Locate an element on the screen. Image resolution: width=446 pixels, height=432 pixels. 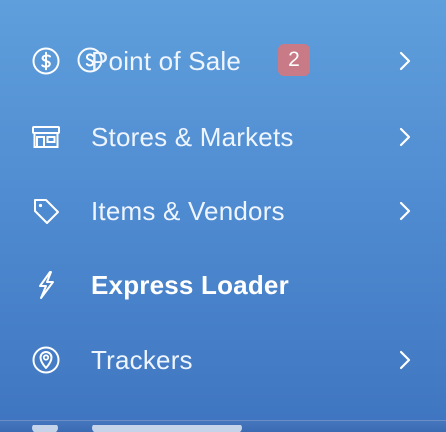
menu-item-label: Trackers is located at coordinates (142, 359).